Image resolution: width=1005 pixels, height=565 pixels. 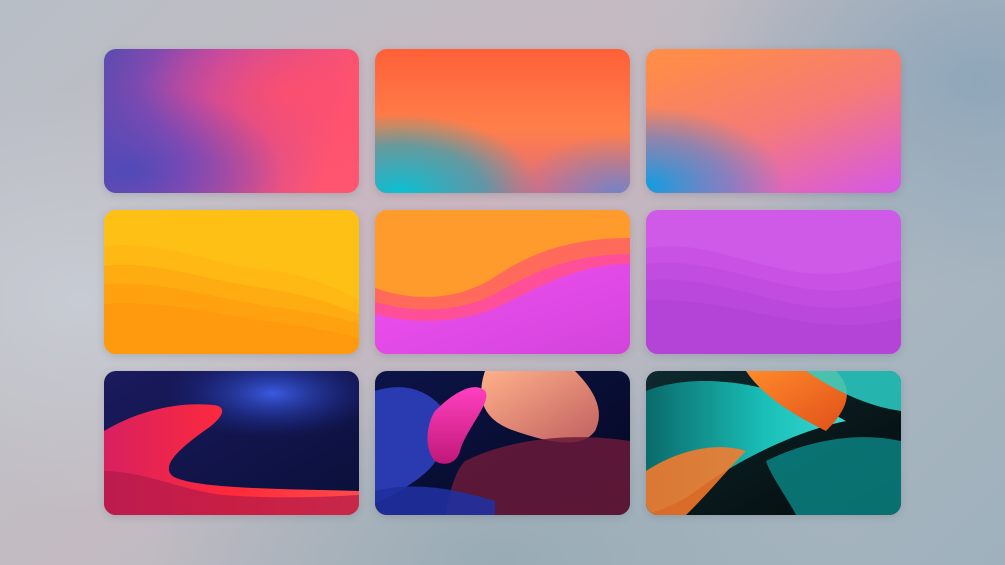 I want to click on wallpaper-thumbnail-teal-orange, so click(x=773, y=443).